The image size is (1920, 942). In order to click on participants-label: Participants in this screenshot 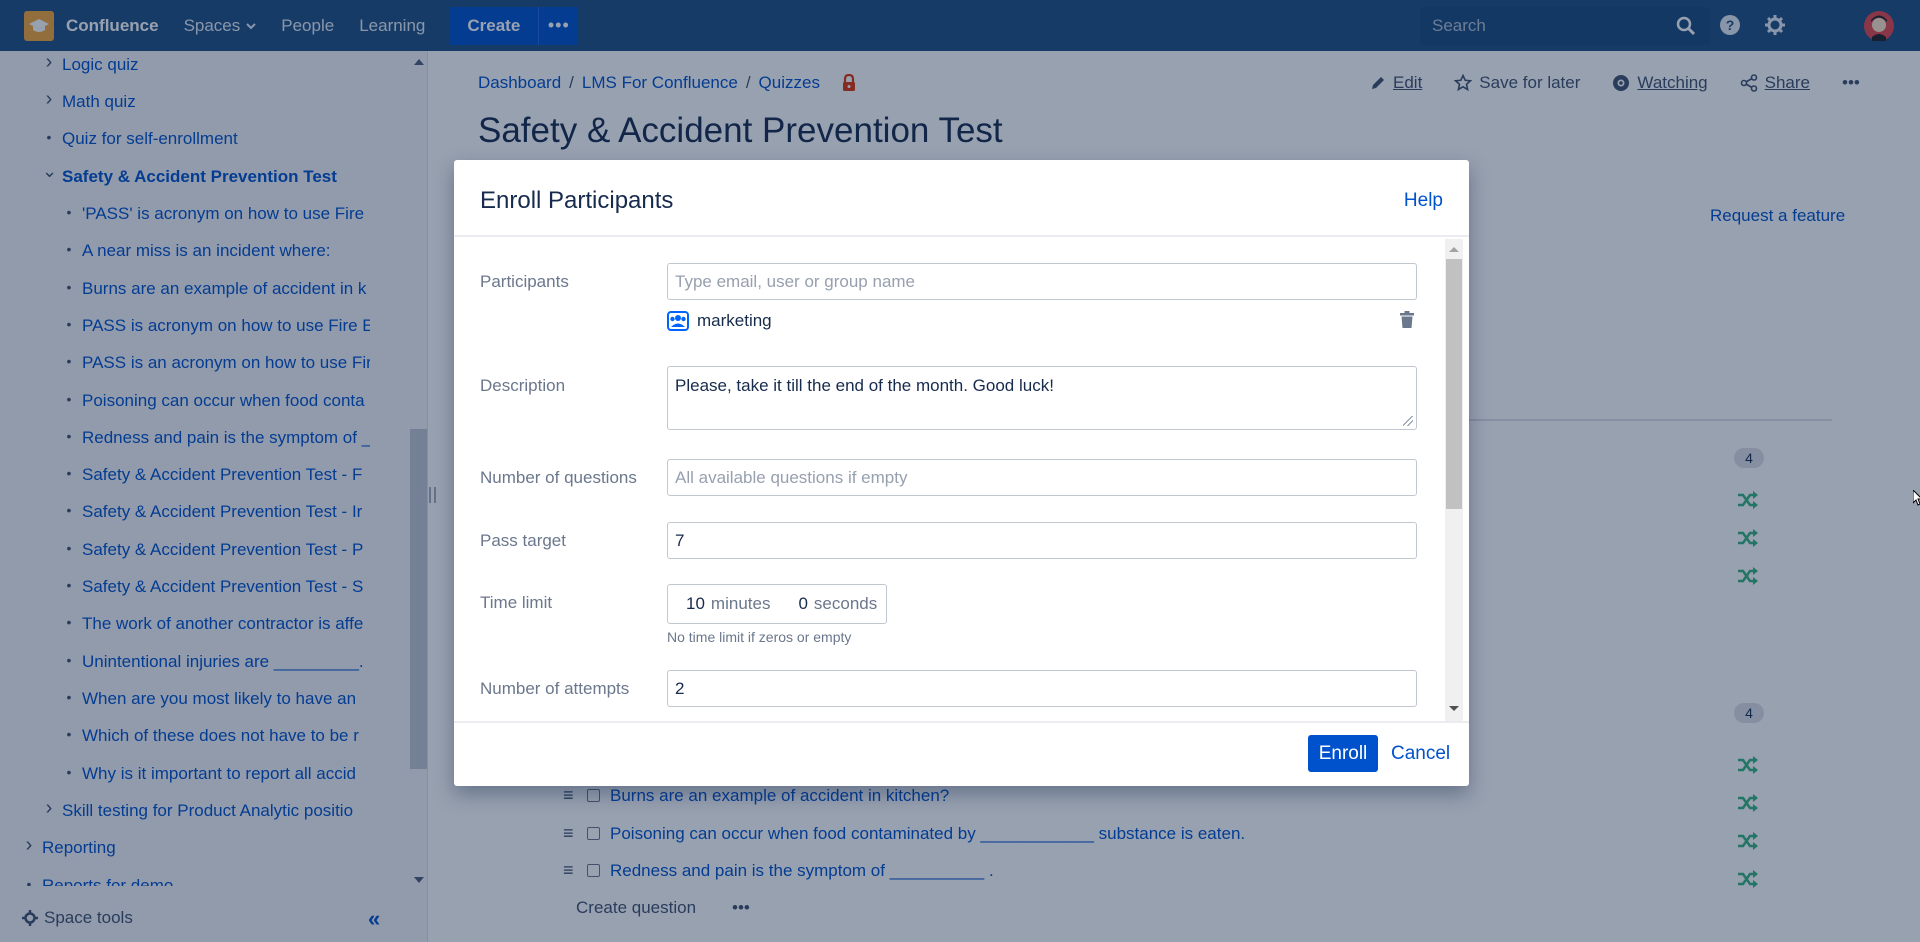, I will do `click(524, 281)`.